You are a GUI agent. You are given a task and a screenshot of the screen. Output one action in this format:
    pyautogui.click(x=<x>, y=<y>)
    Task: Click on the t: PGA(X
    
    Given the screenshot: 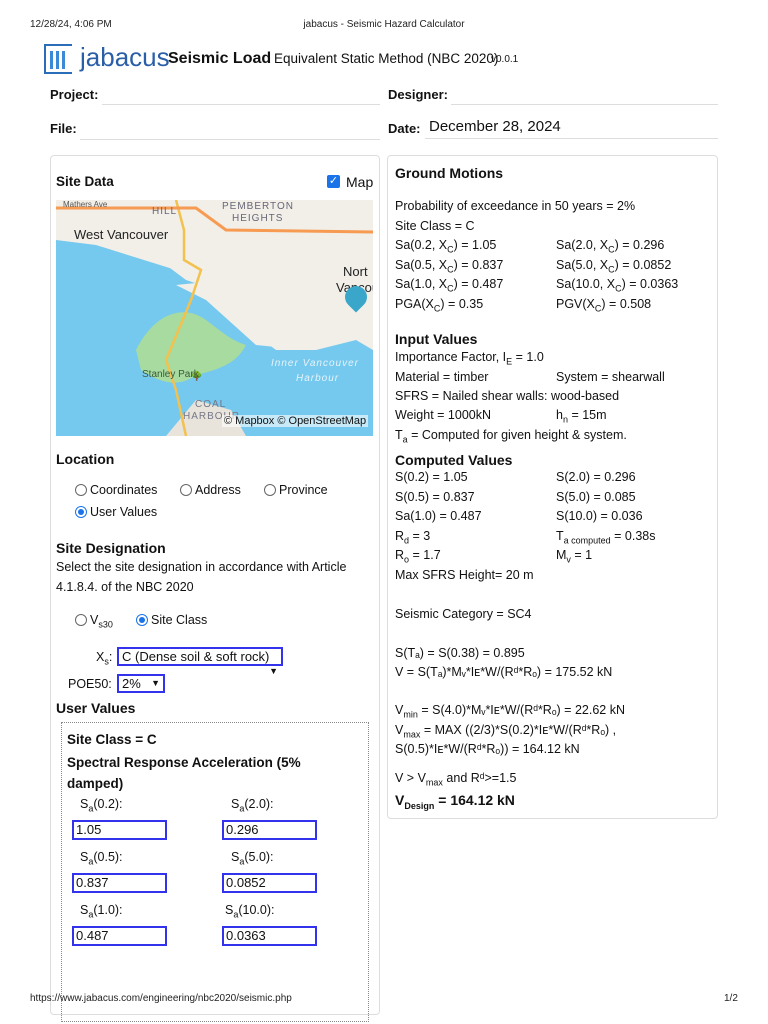 What is the action you would take?
    pyautogui.click(x=414, y=304)
    